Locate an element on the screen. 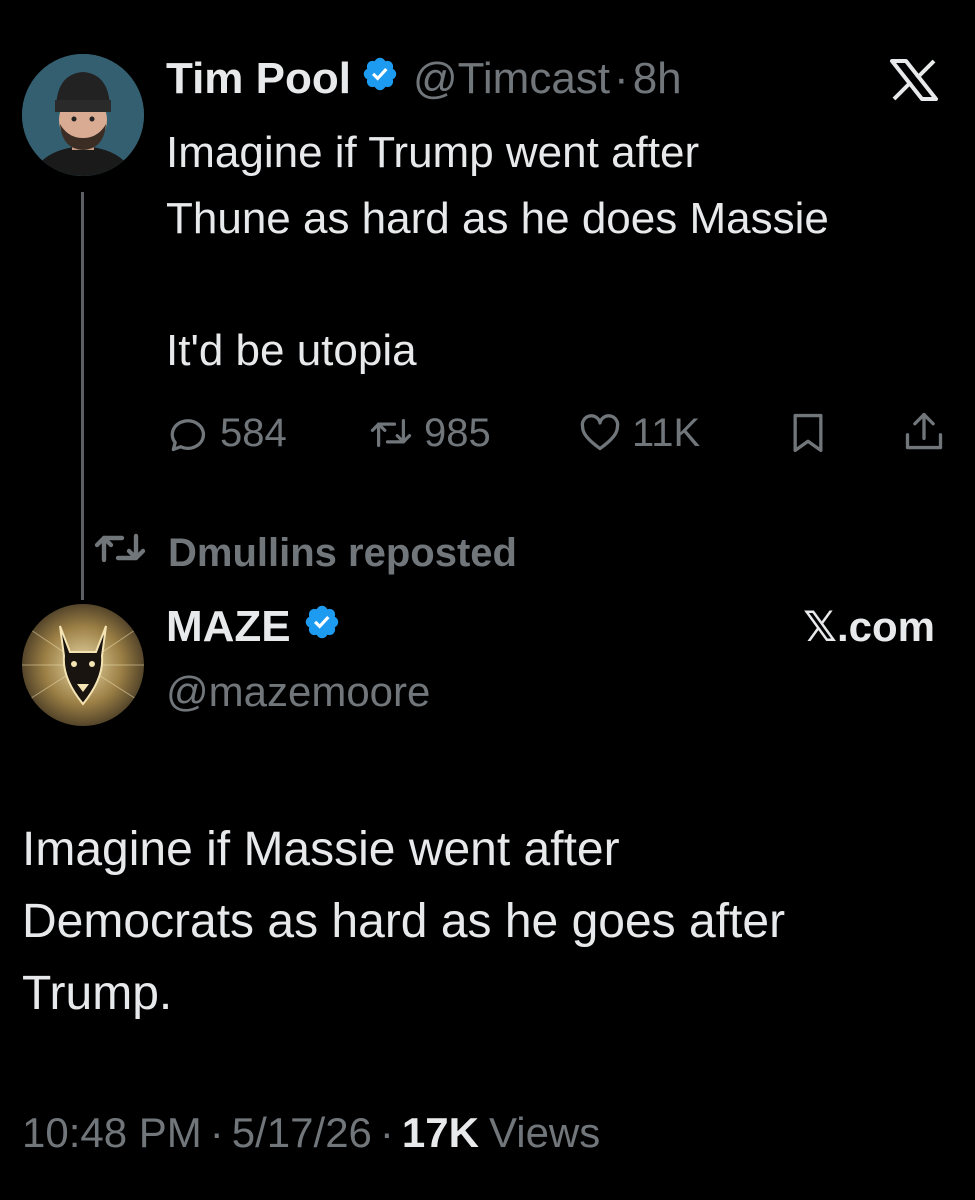 The width and height of the screenshot is (975, 1200). repost-banner: Dmullins reposted is located at coordinates (304, 553).